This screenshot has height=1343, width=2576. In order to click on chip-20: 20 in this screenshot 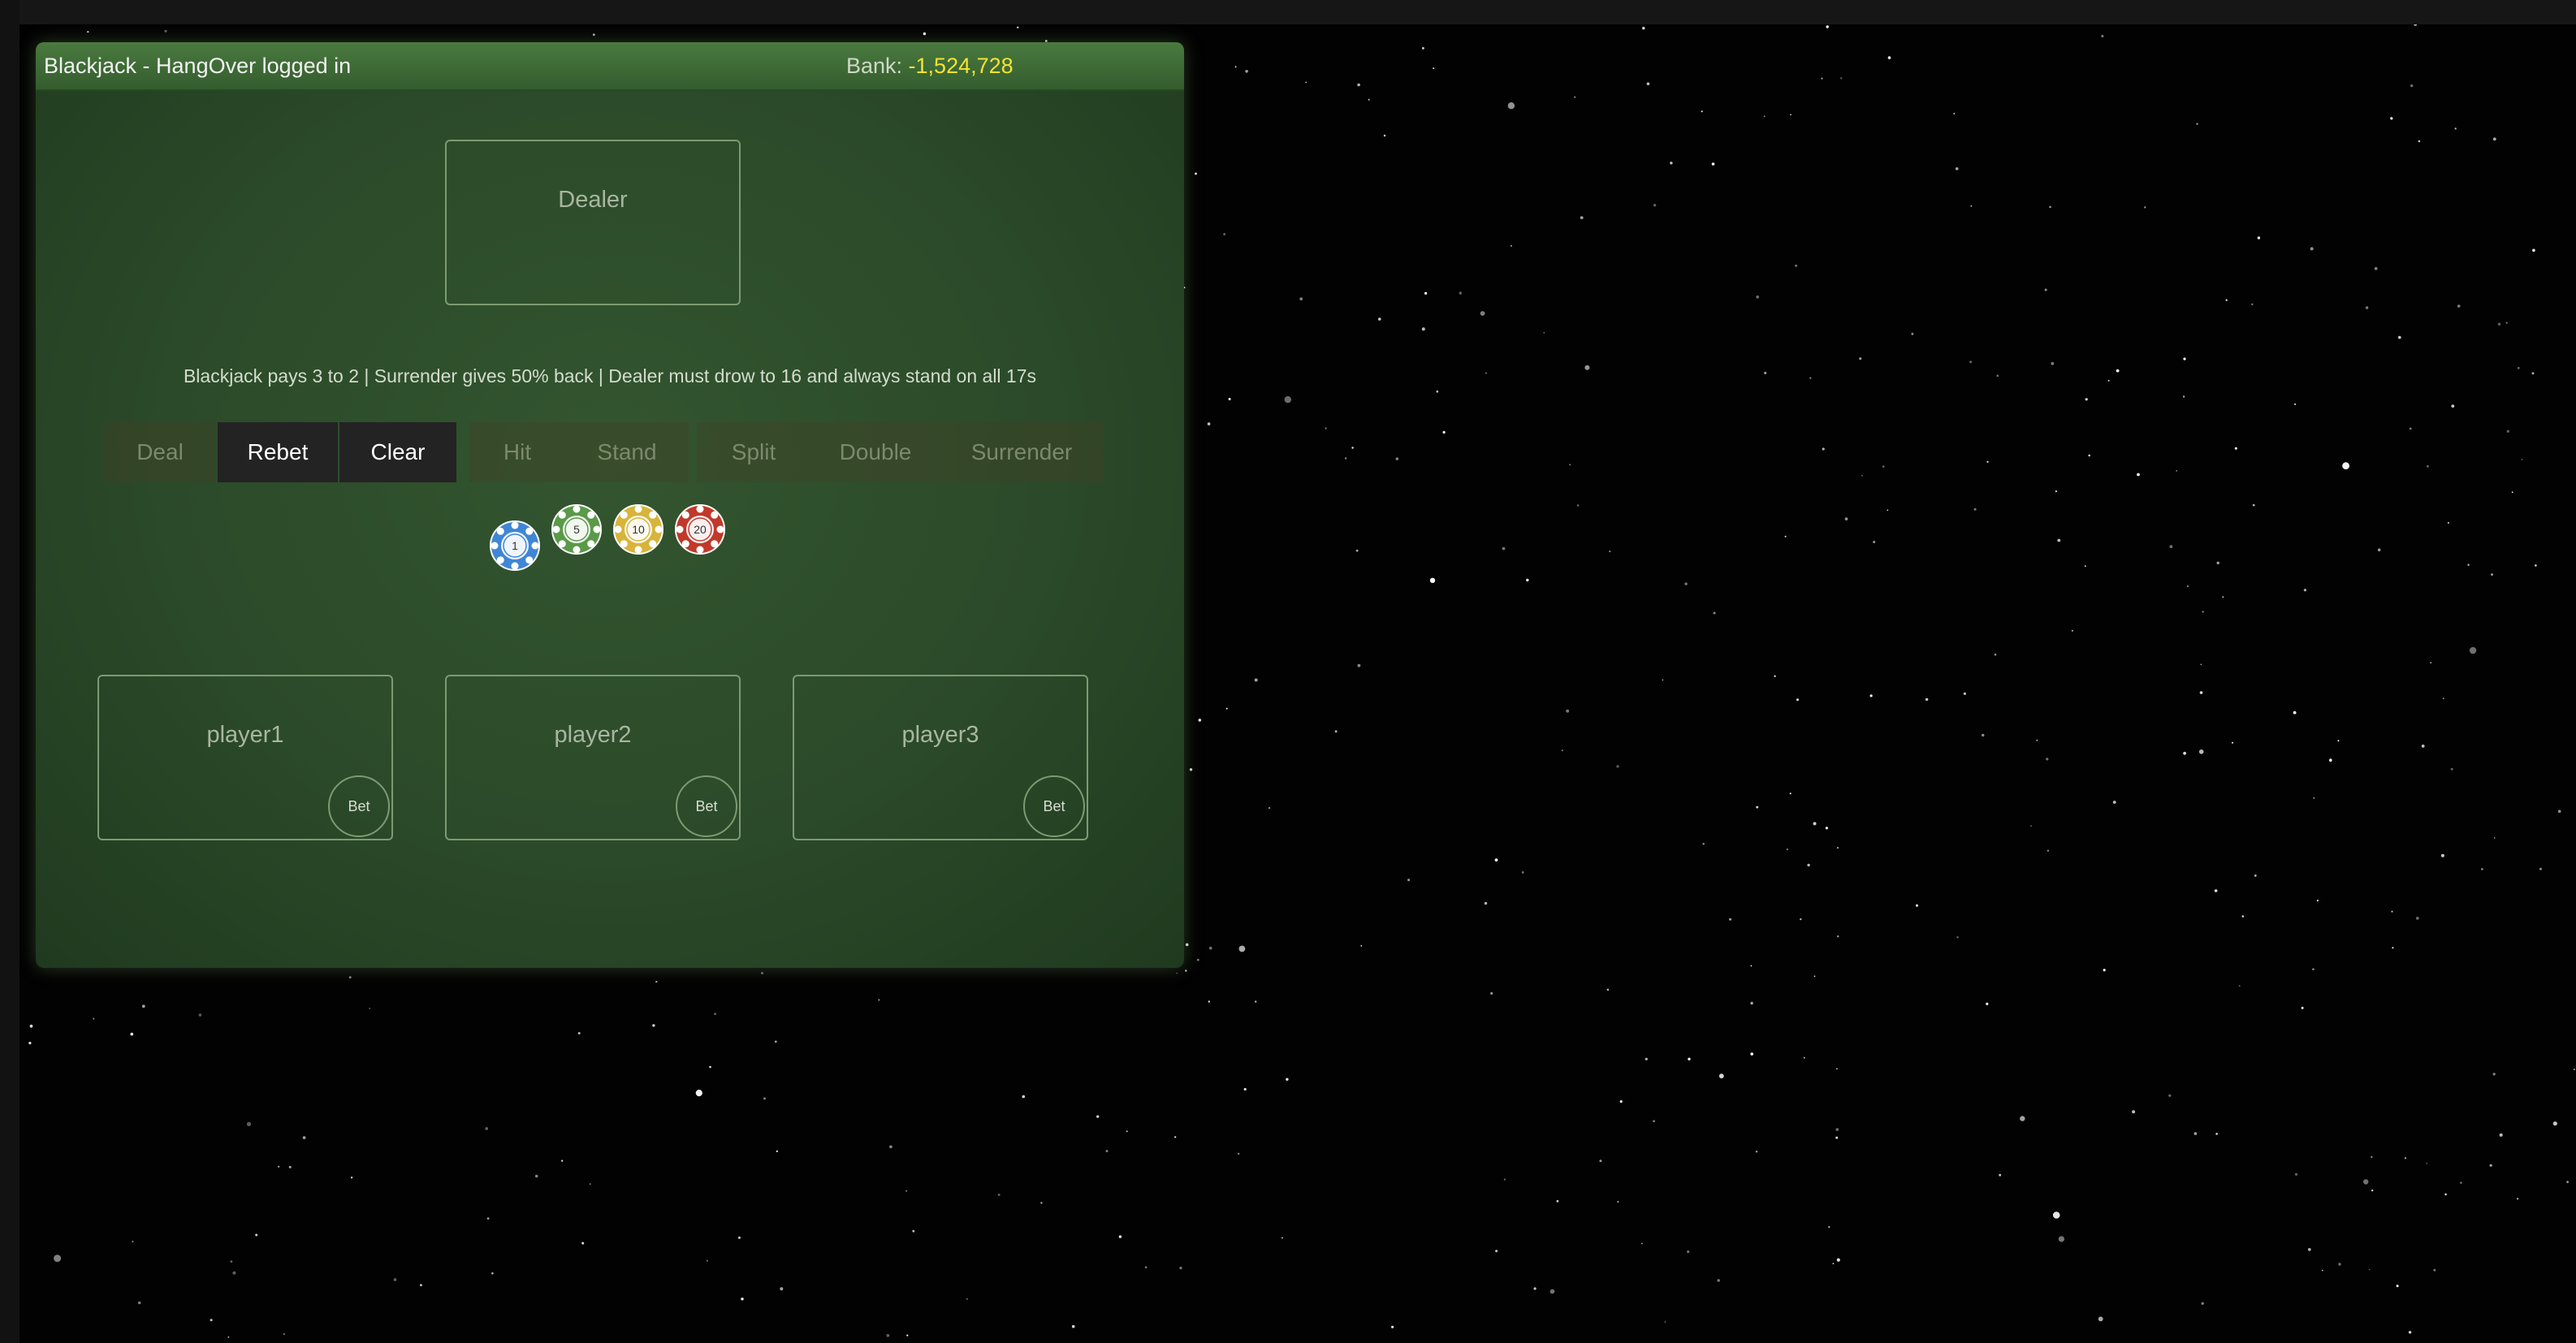, I will do `click(700, 529)`.